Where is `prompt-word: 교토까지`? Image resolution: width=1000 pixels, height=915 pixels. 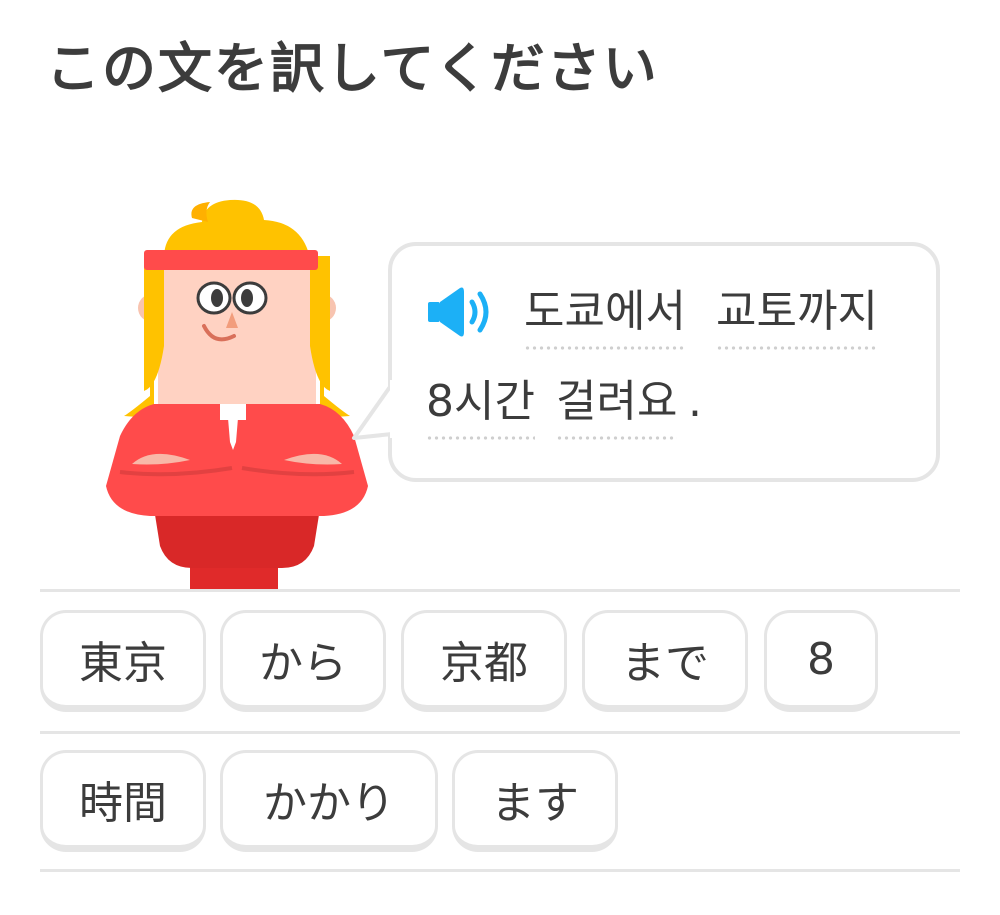 prompt-word: 교토까지 is located at coordinates (797, 320).